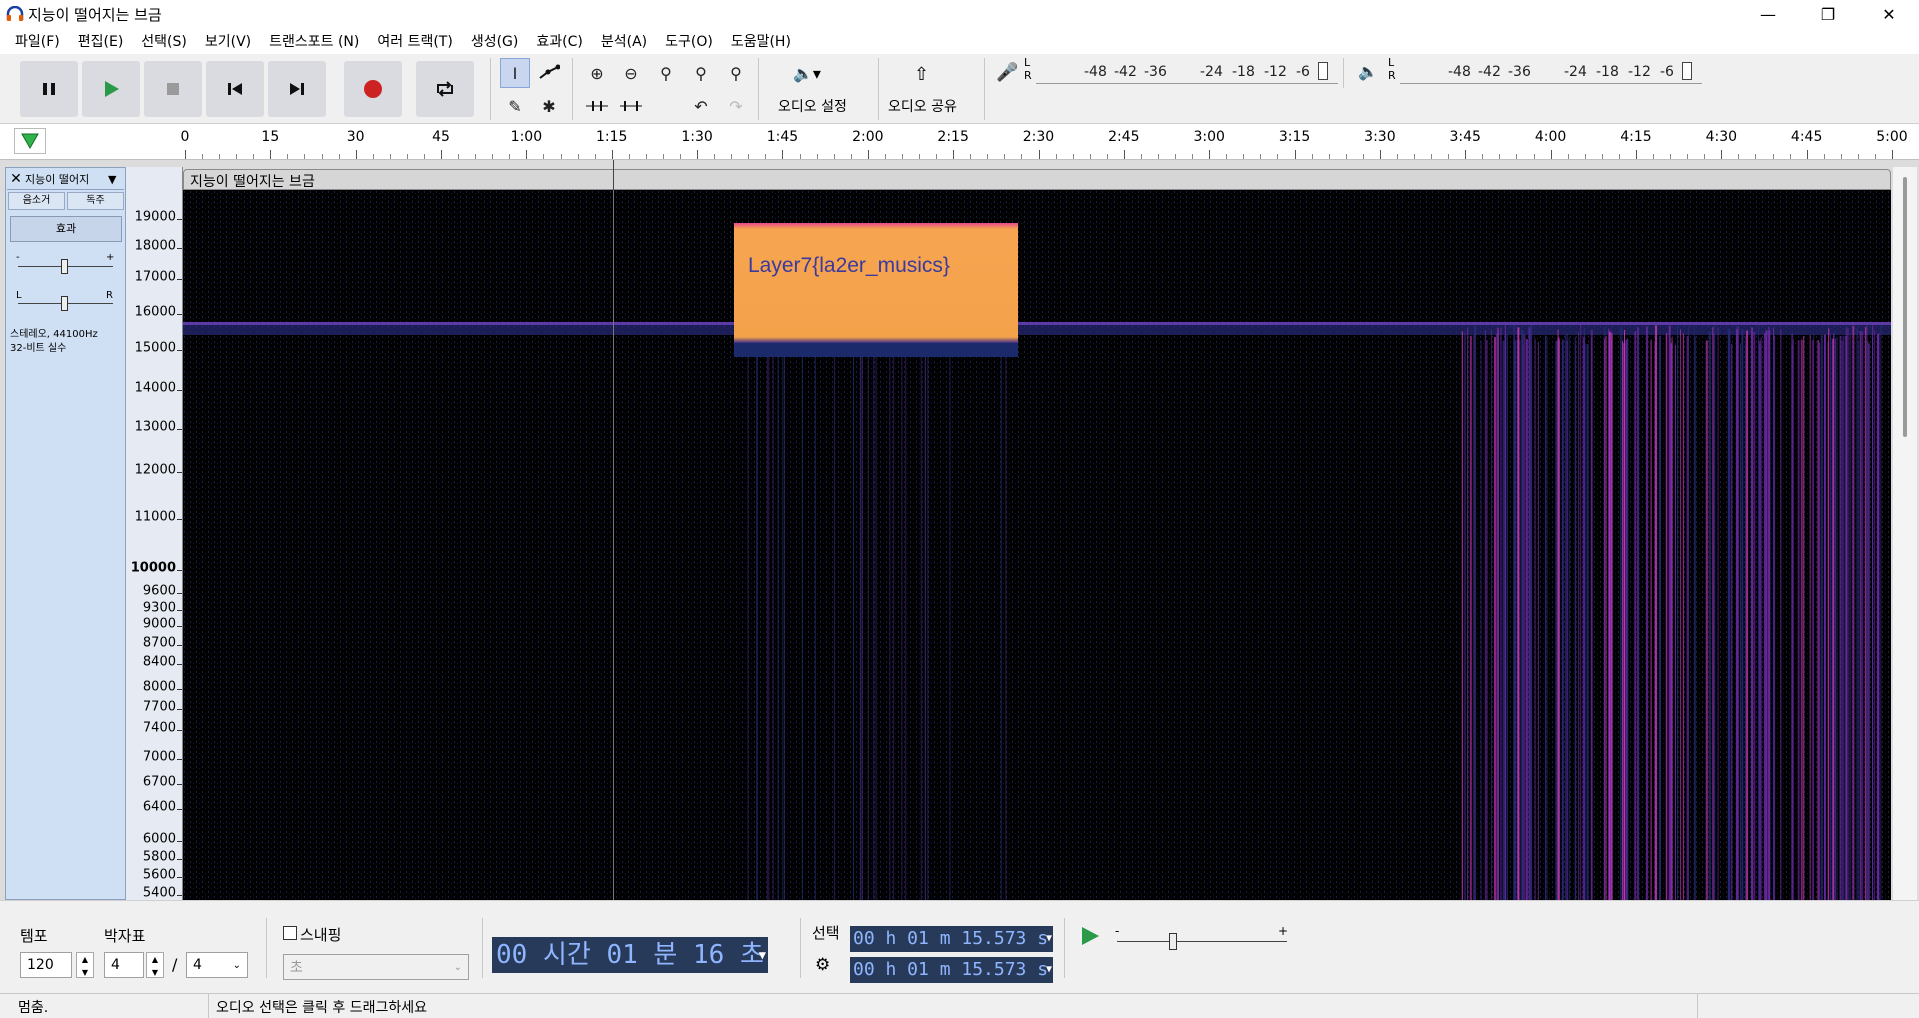 The height and width of the screenshot is (1018, 1919). Describe the element at coordinates (495, 41) in the screenshot. I see `menu-generate: 생성(G)` at that location.